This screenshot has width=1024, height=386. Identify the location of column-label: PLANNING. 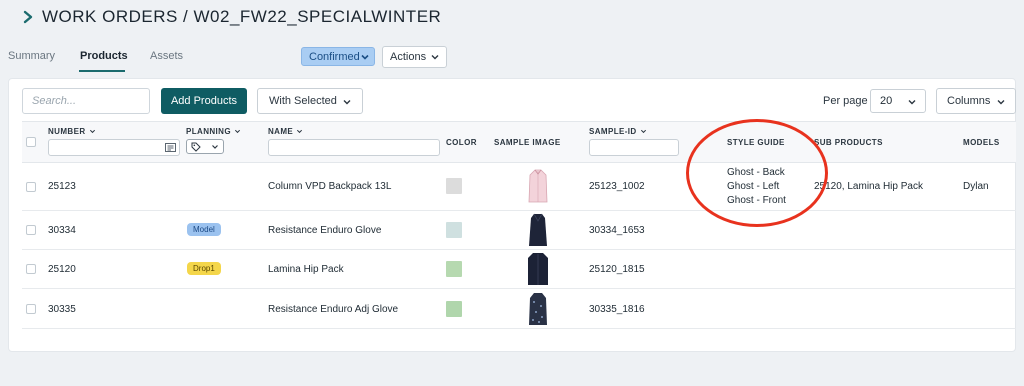
(208, 131).